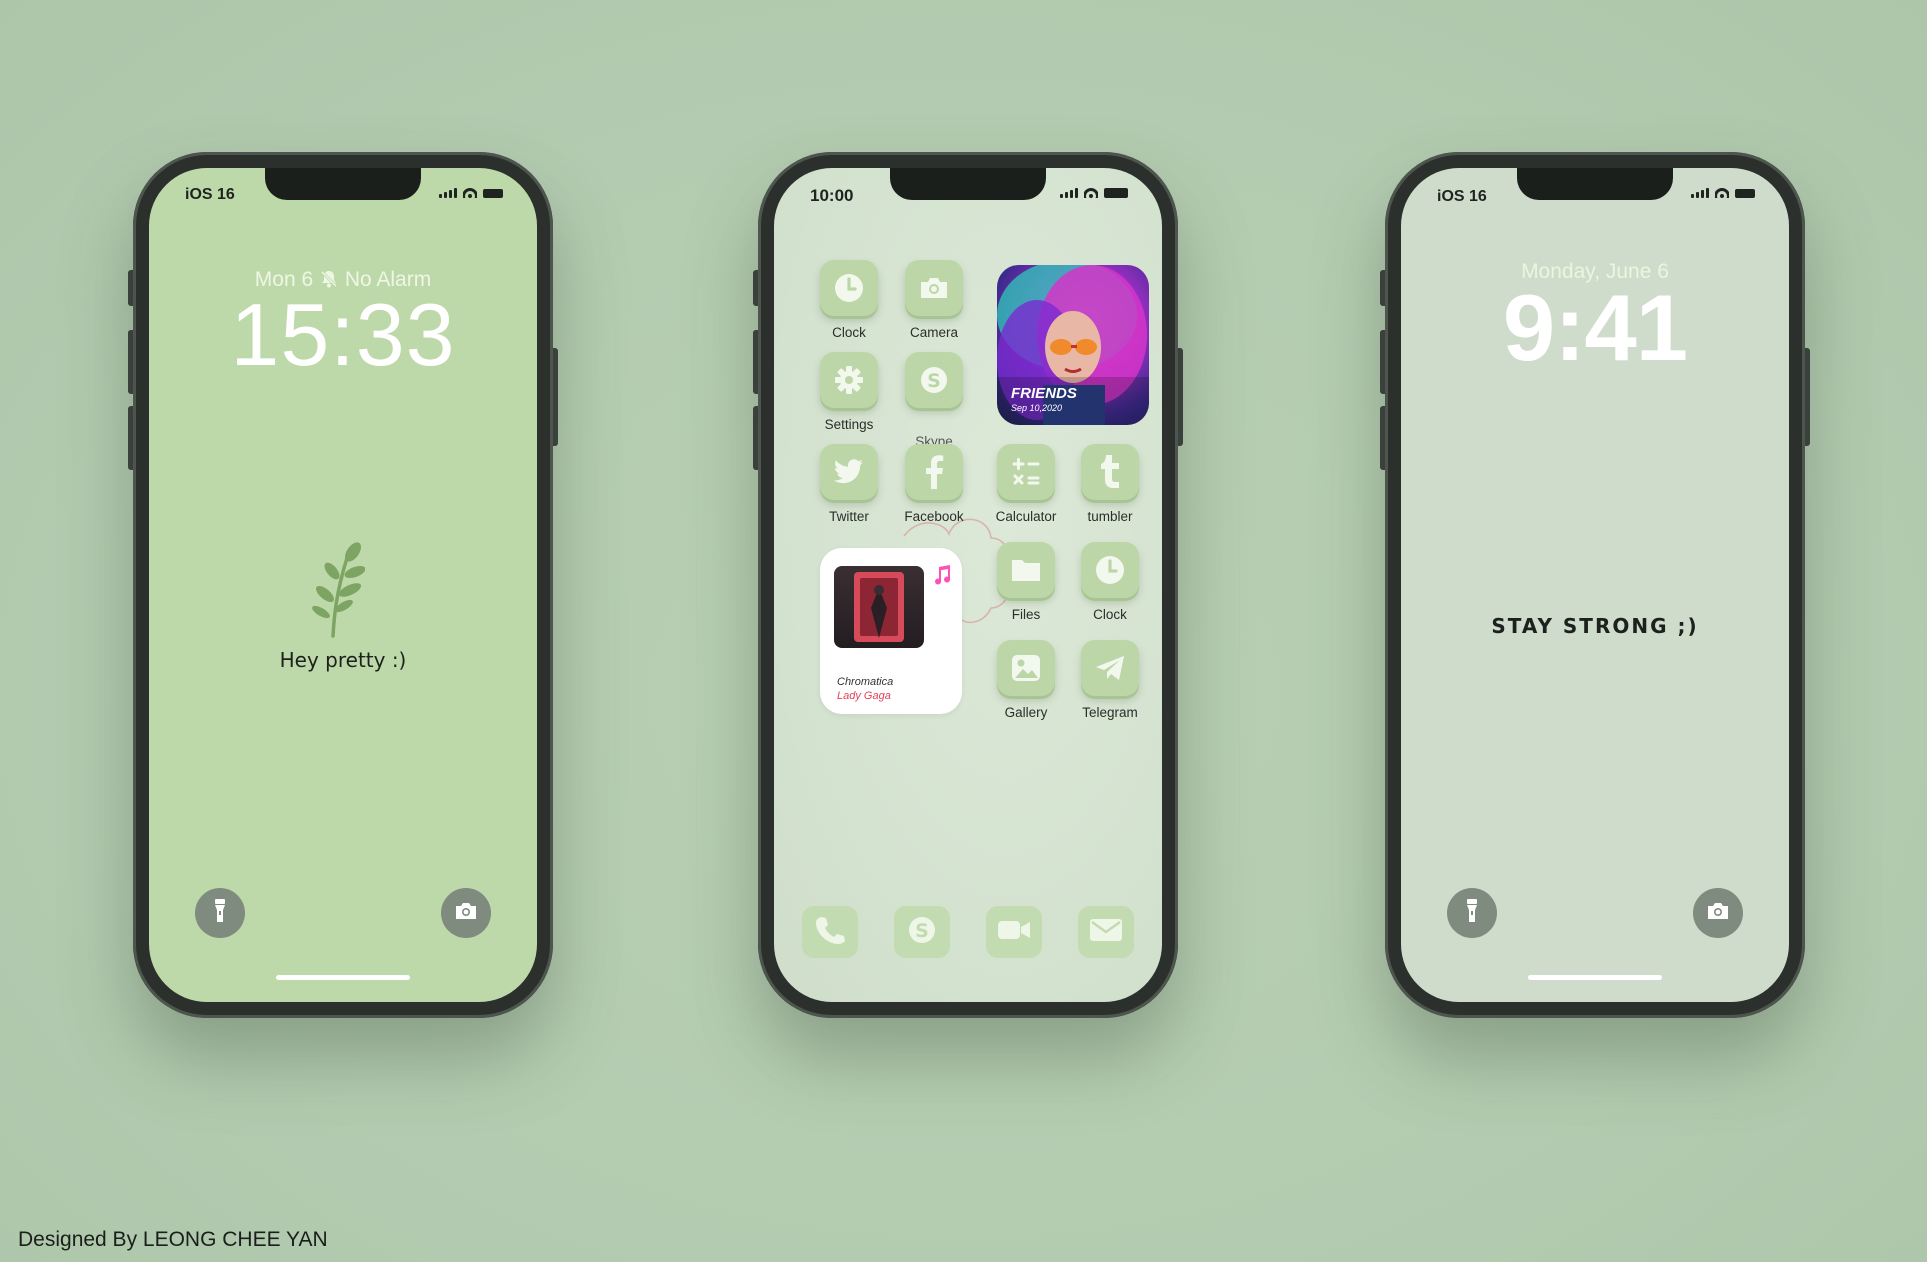 The image size is (1927, 1262). I want to click on mail-icon, so click(1106, 932).